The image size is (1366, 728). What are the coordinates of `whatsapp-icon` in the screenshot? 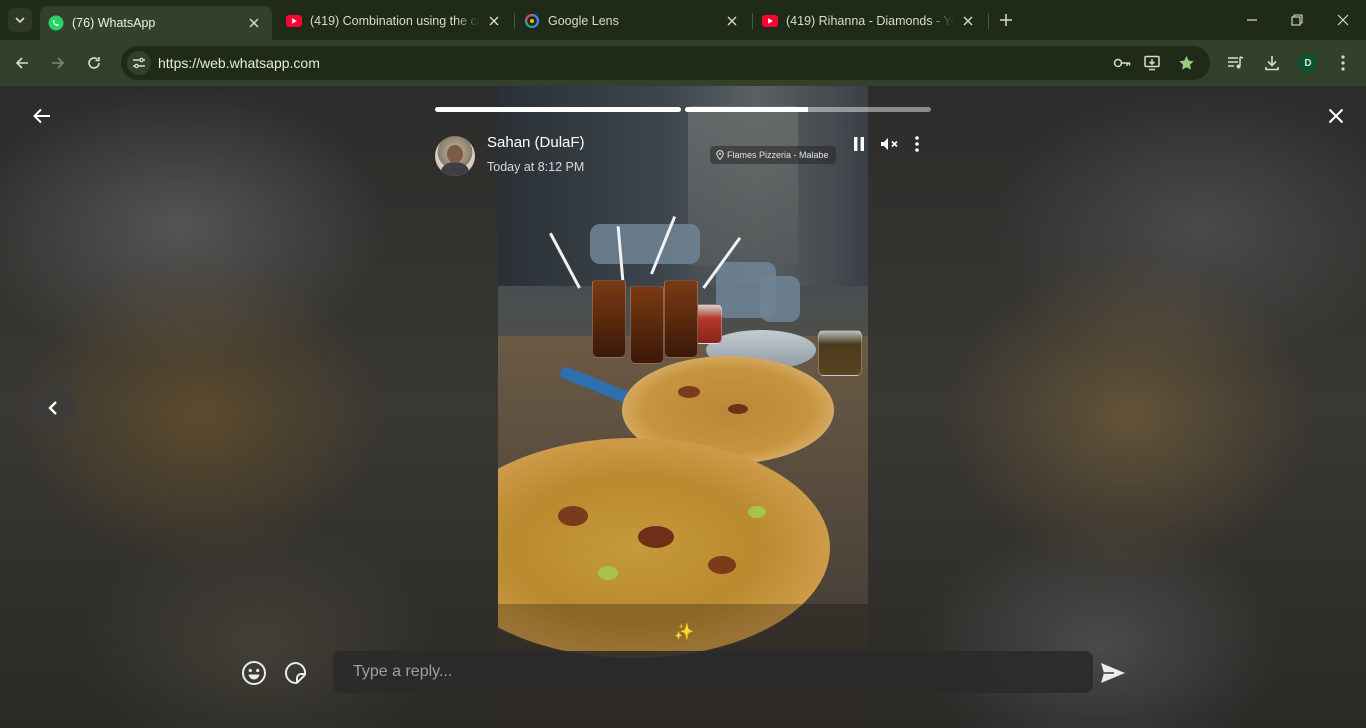 It's located at (56, 23).